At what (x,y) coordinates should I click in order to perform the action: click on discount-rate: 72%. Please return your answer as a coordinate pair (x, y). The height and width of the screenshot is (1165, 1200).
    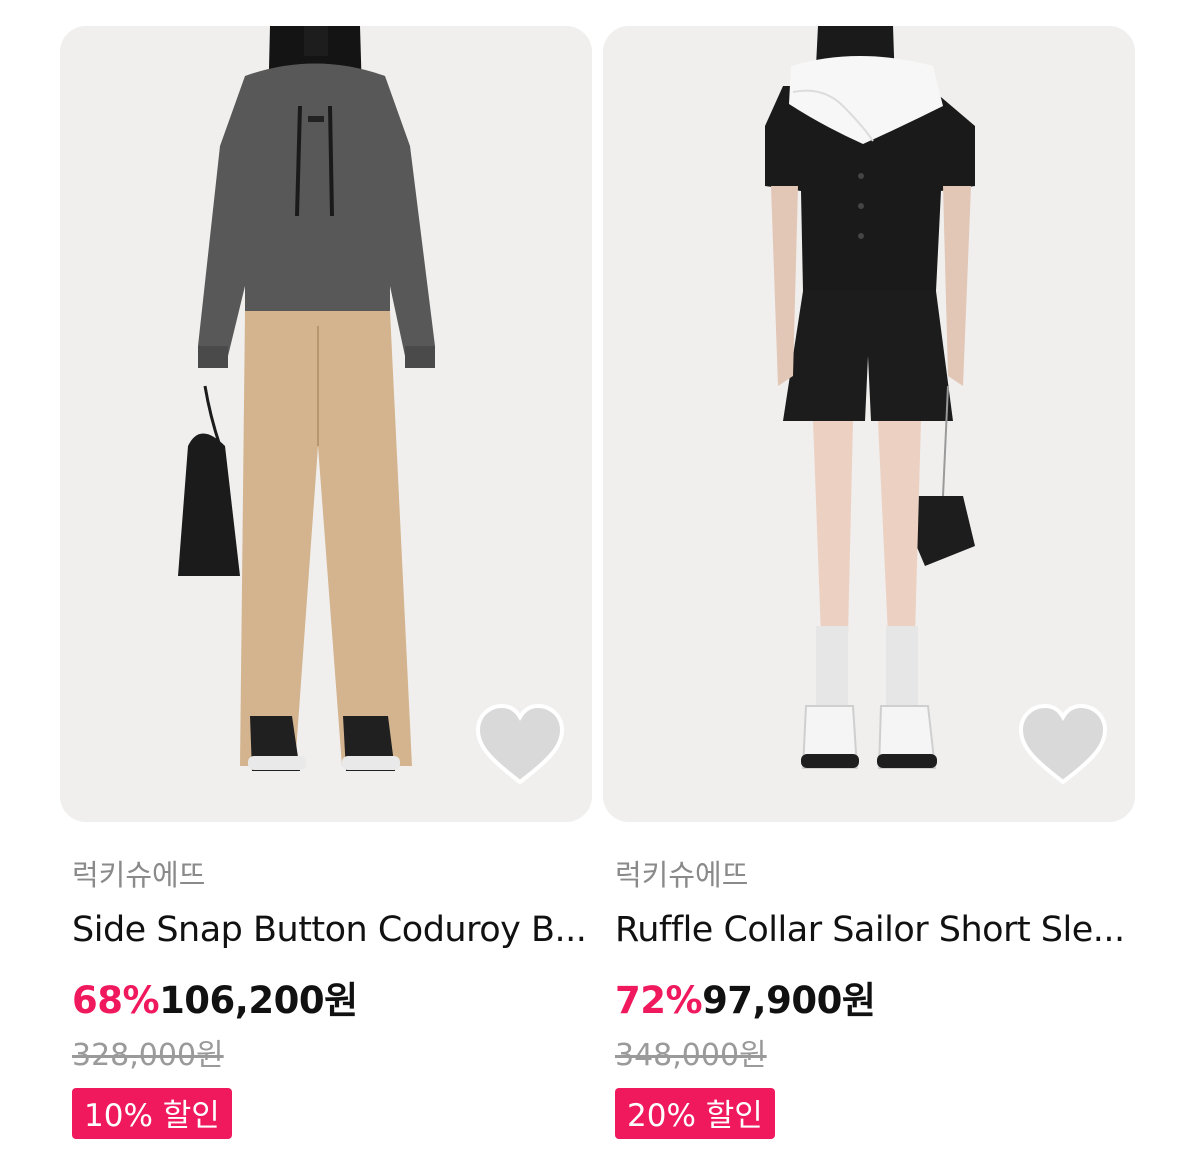
    Looking at the image, I should click on (659, 1000).